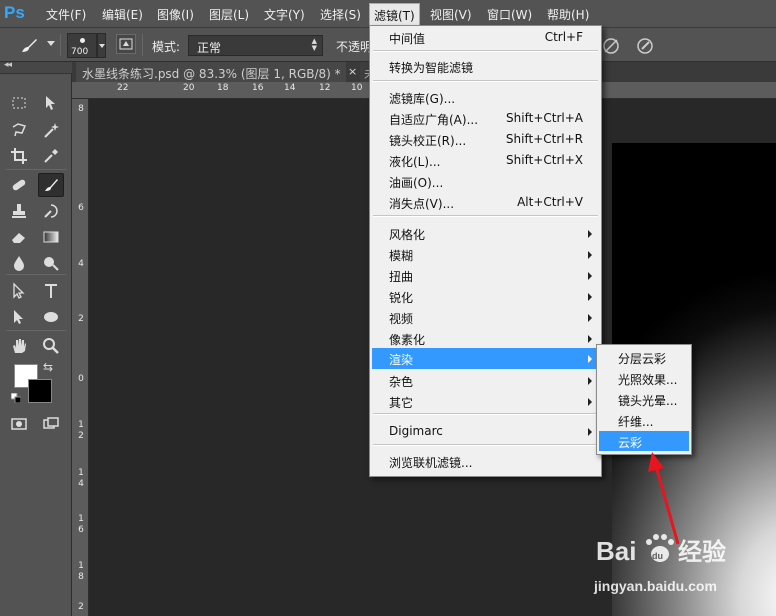 This screenshot has width=776, height=616. Describe the element at coordinates (19, 346) in the screenshot. I see `hand-tool-icon` at that location.